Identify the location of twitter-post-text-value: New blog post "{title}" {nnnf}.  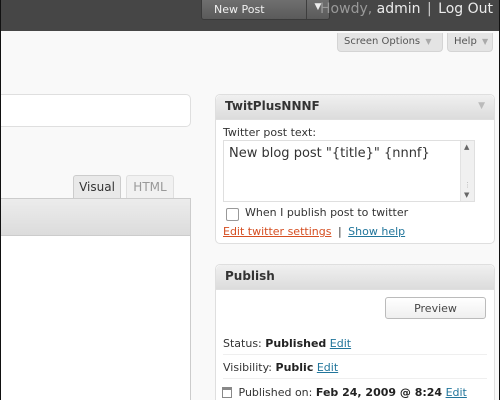
(329, 153).